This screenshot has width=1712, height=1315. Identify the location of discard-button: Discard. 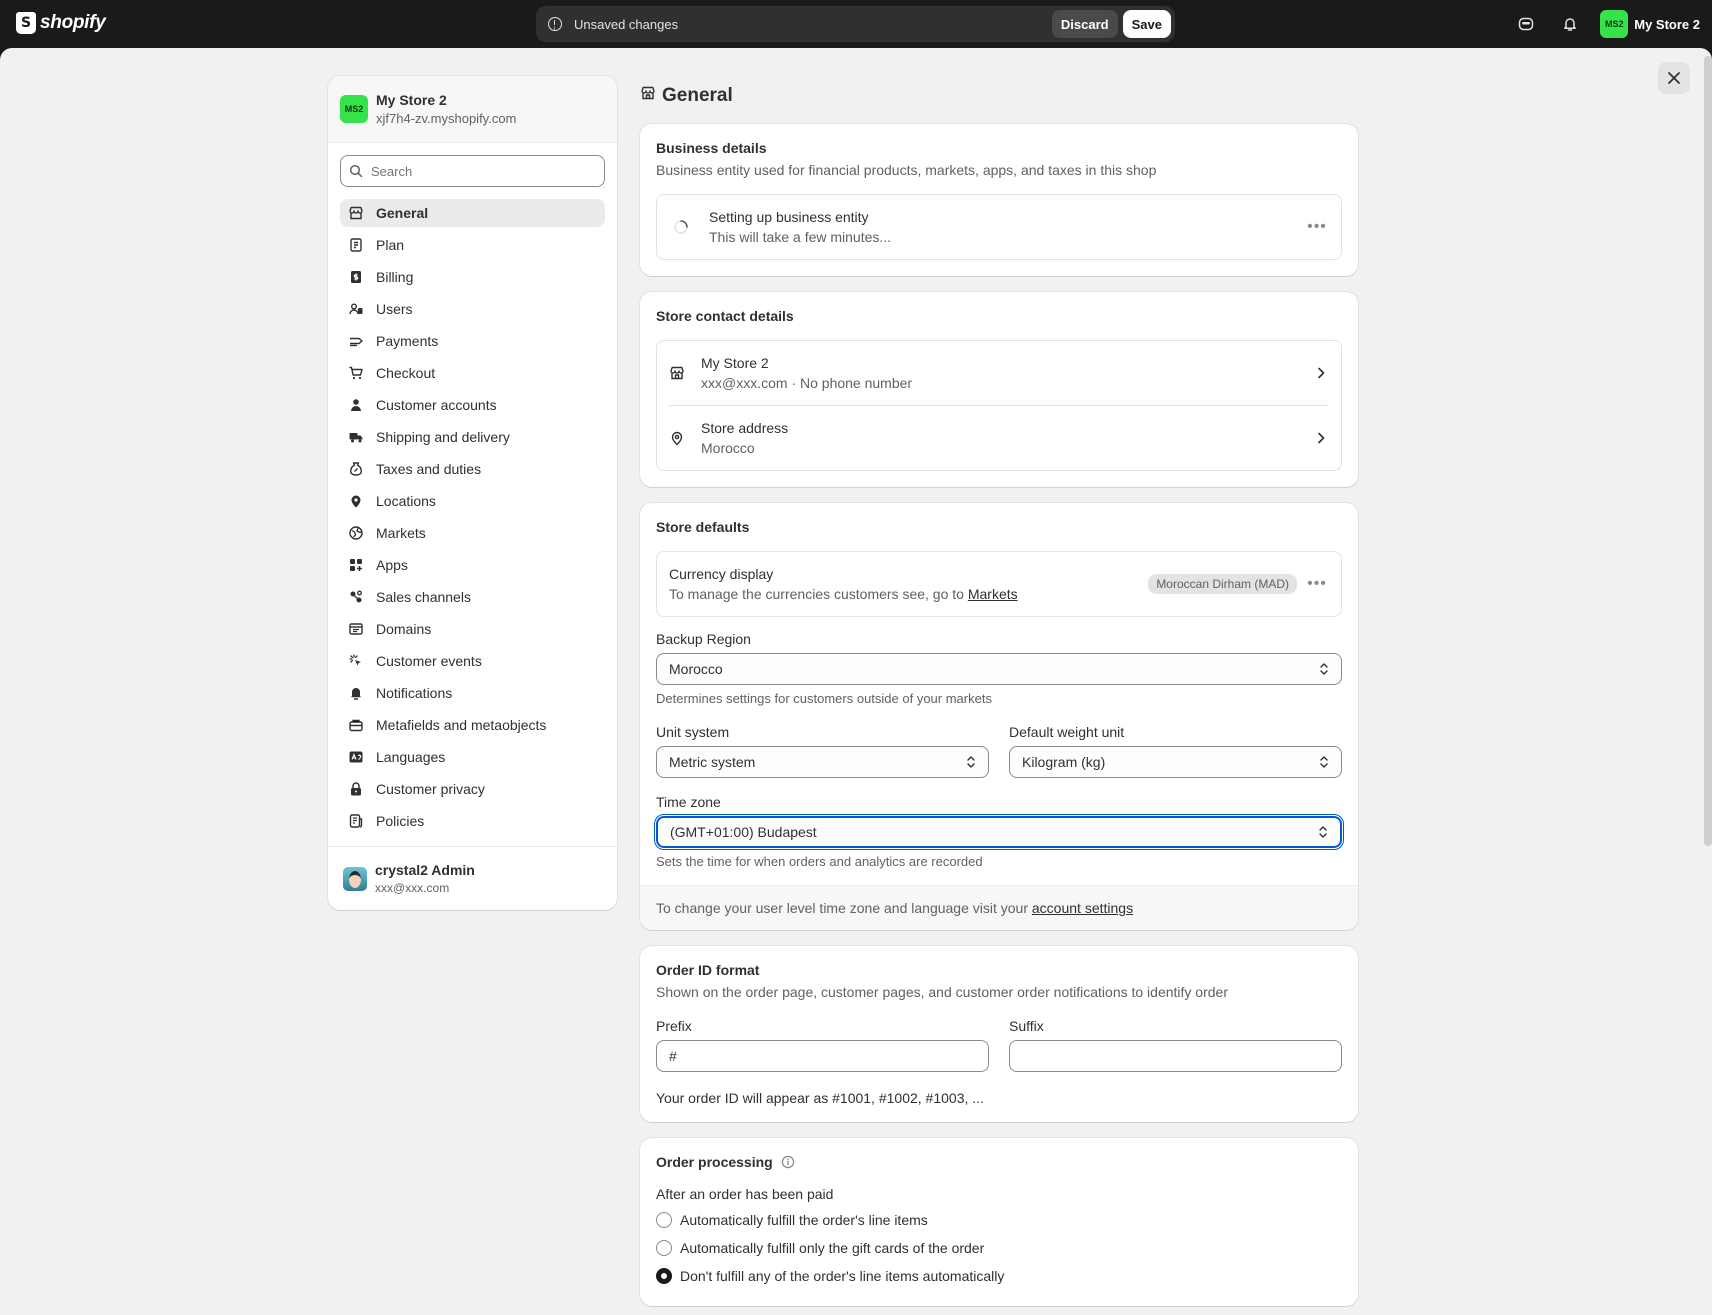
(1084, 24).